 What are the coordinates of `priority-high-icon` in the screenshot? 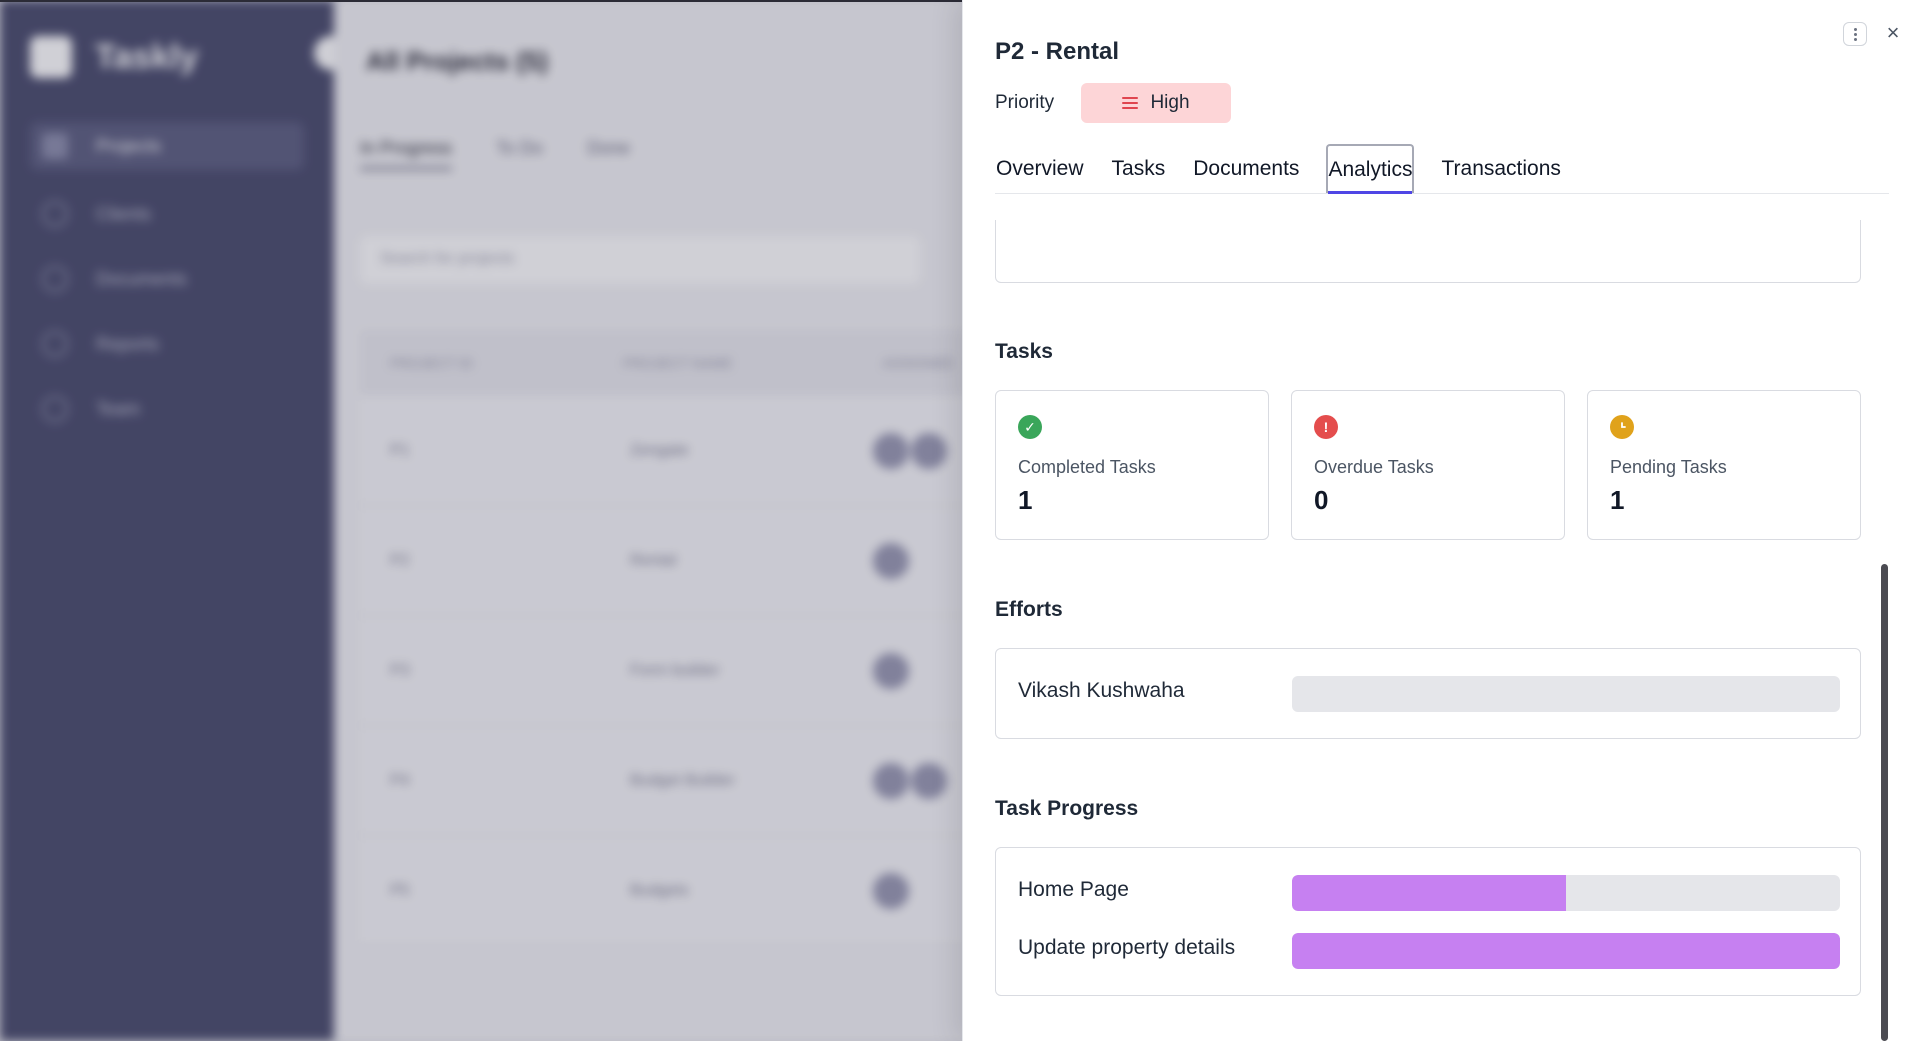 It's located at (1130, 103).